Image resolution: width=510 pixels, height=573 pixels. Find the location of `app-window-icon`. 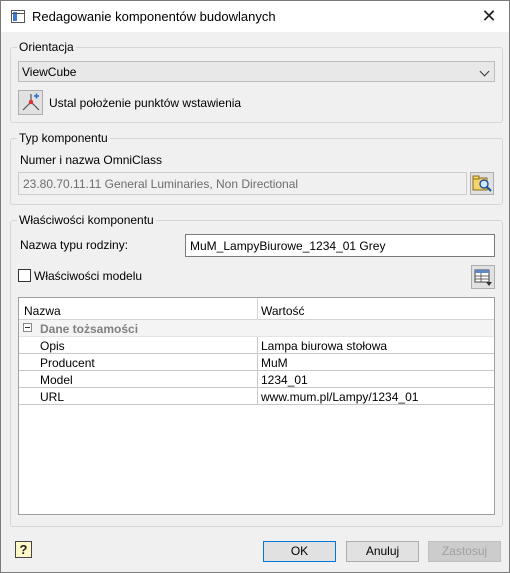

app-window-icon is located at coordinates (18, 16).